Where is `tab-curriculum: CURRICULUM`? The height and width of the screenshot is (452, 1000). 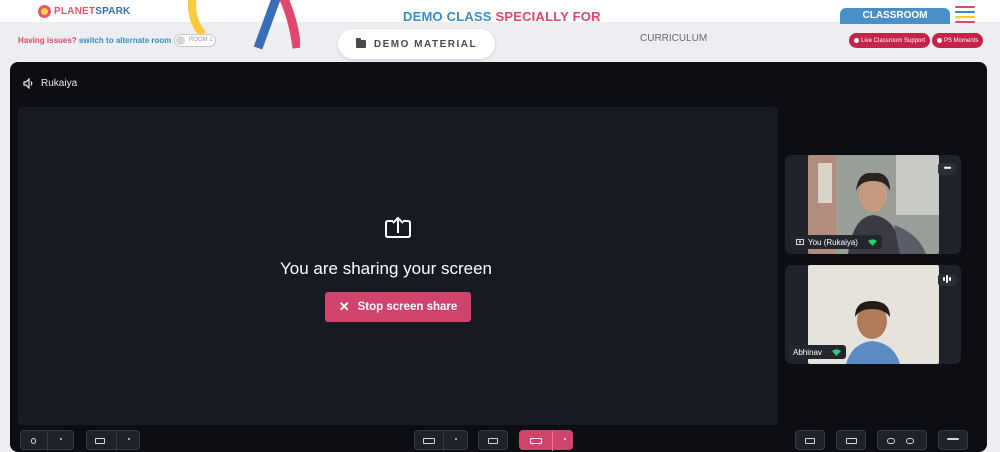
tab-curriculum: CURRICULUM is located at coordinates (673, 38).